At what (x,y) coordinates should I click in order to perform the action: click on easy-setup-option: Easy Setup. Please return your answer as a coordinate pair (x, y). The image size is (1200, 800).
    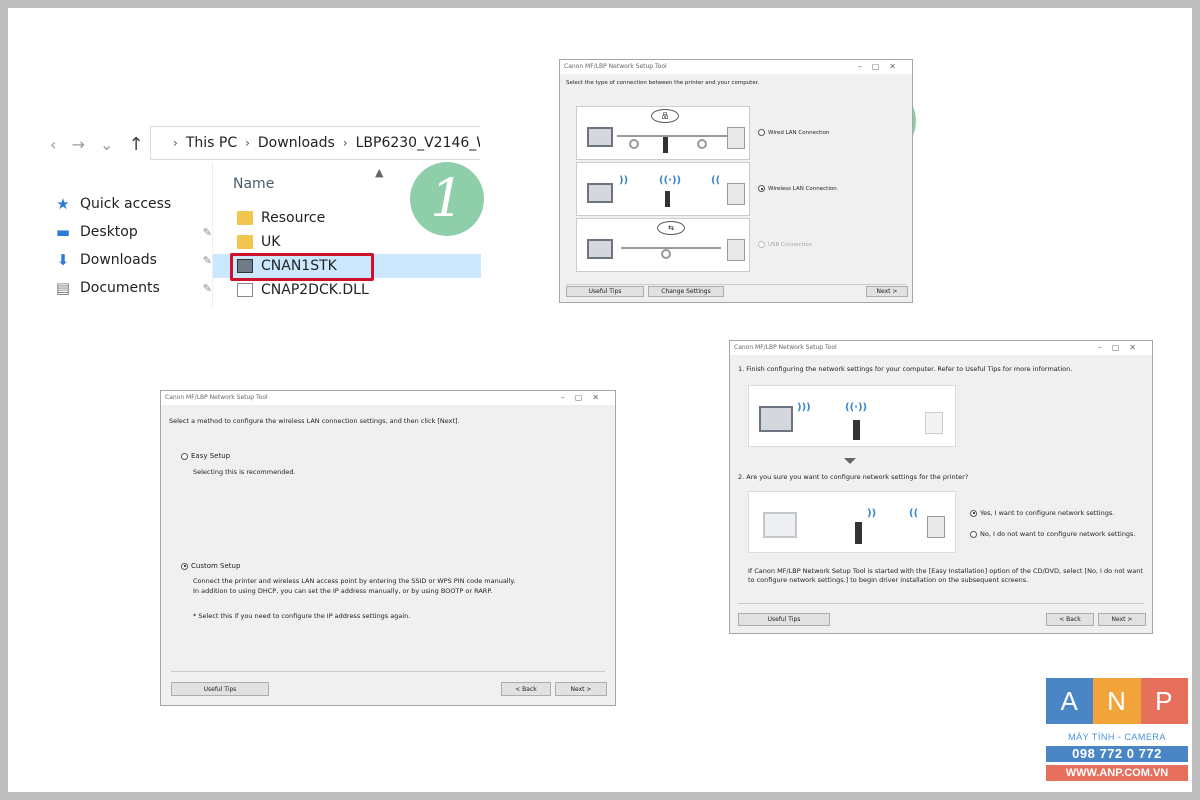
    Looking at the image, I should click on (205, 456).